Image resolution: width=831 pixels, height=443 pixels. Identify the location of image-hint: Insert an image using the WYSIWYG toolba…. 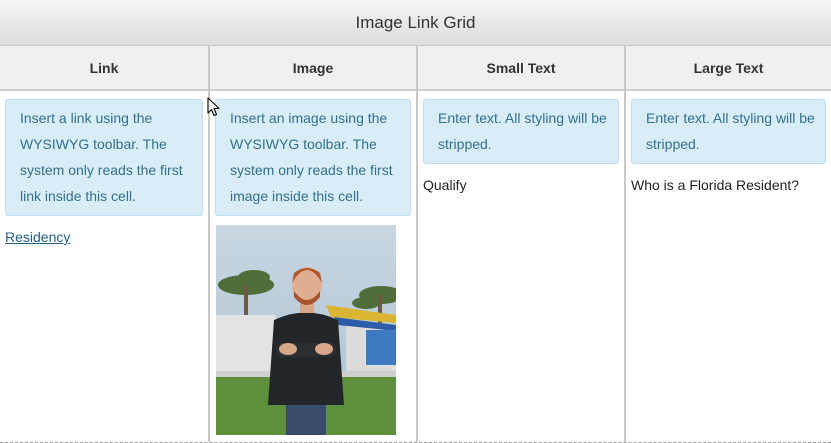
(313, 157).